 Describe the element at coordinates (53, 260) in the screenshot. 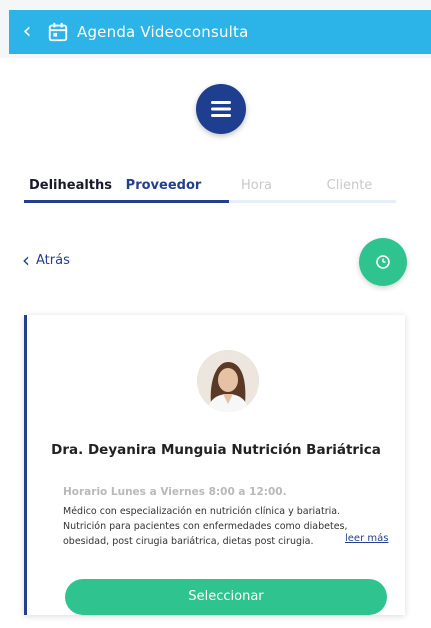

I see `back-link-label: Atrás` at that location.